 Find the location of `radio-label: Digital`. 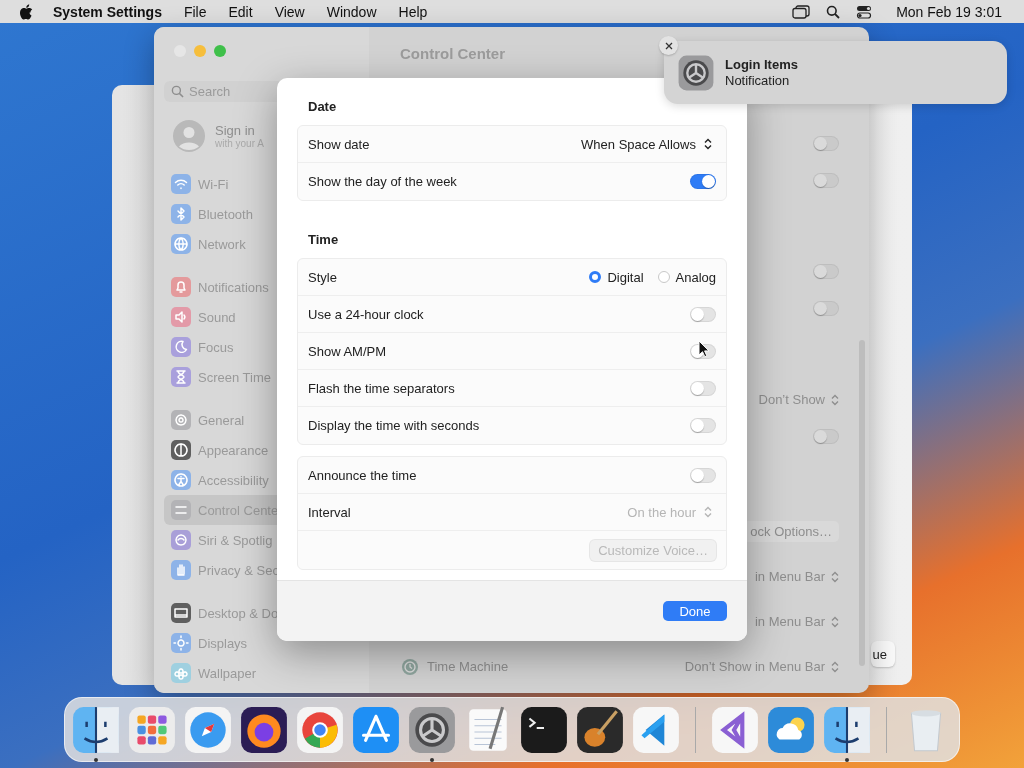

radio-label: Digital is located at coordinates (625, 277).